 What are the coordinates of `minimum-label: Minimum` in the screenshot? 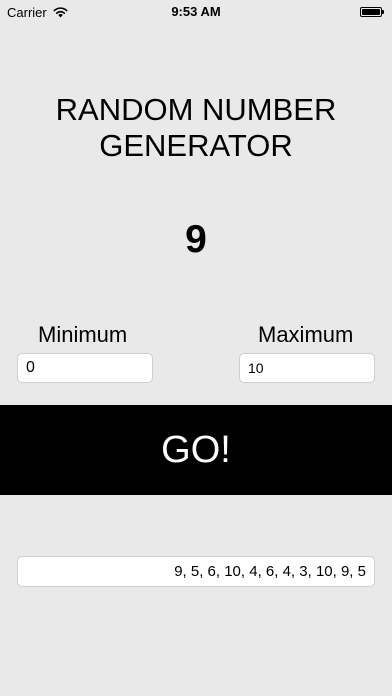 It's located at (83, 334).